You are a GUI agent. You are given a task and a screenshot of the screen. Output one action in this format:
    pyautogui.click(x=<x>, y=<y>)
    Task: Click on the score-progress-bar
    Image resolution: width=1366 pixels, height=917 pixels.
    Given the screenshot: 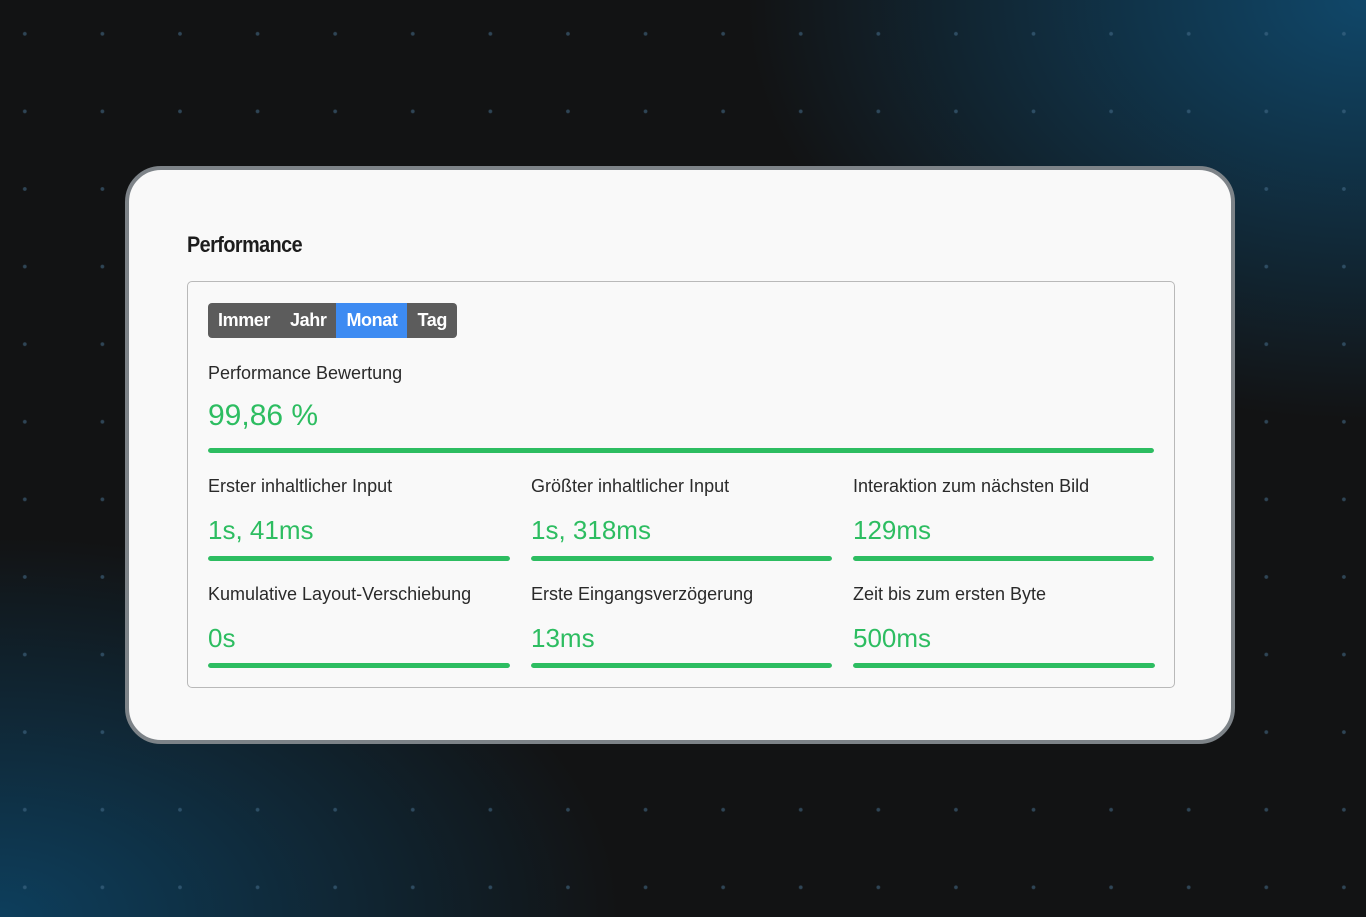 What is the action you would take?
    pyautogui.click(x=681, y=450)
    